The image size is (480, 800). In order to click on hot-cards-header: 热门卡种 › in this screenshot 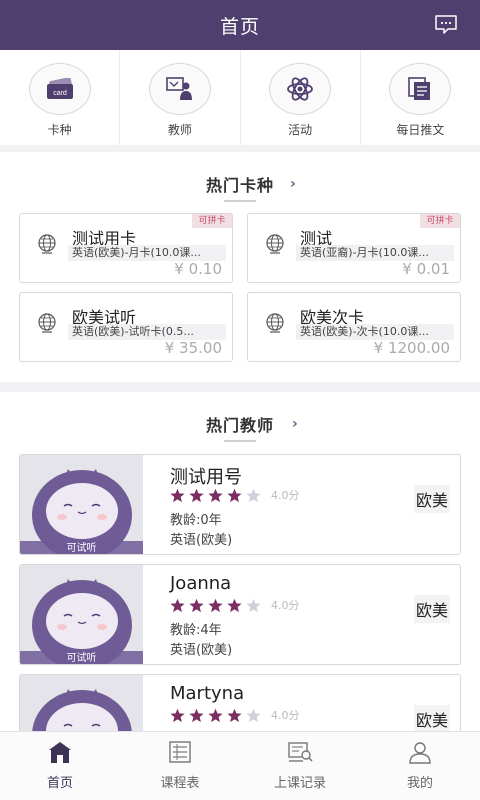, I will do `click(240, 187)`.